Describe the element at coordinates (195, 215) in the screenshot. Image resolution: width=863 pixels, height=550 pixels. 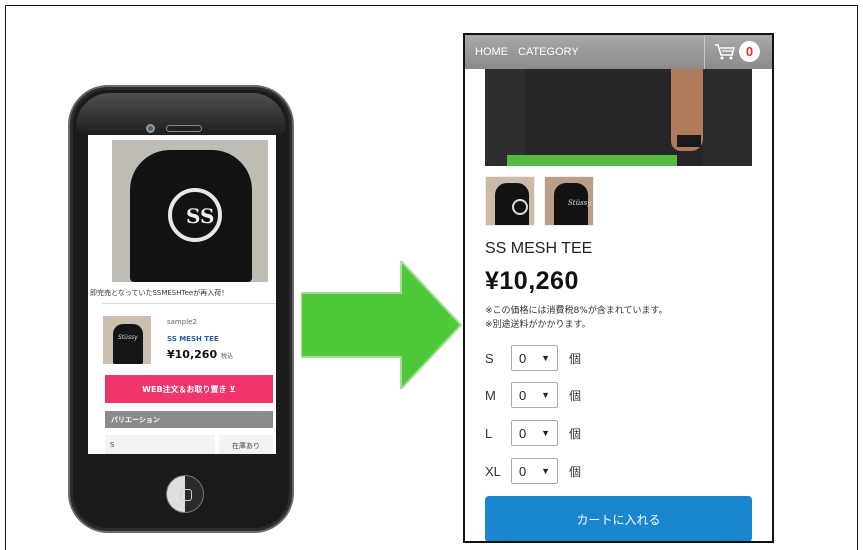
I see `logo-graphic: SS` at that location.